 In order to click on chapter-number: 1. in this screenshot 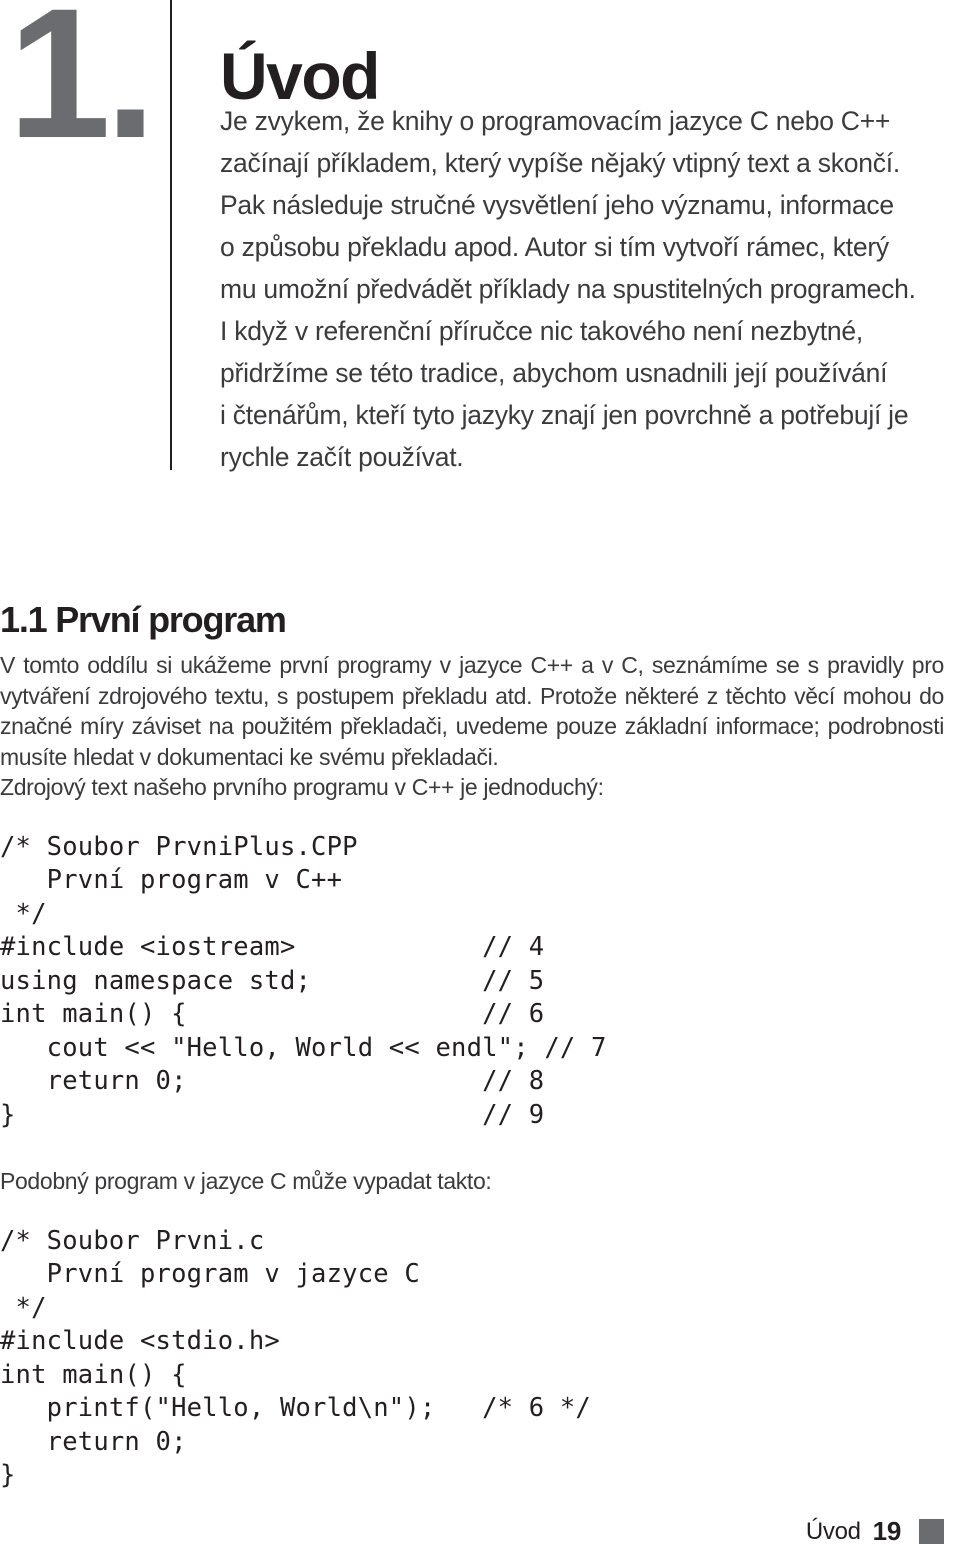, I will do `click(82, 88)`.